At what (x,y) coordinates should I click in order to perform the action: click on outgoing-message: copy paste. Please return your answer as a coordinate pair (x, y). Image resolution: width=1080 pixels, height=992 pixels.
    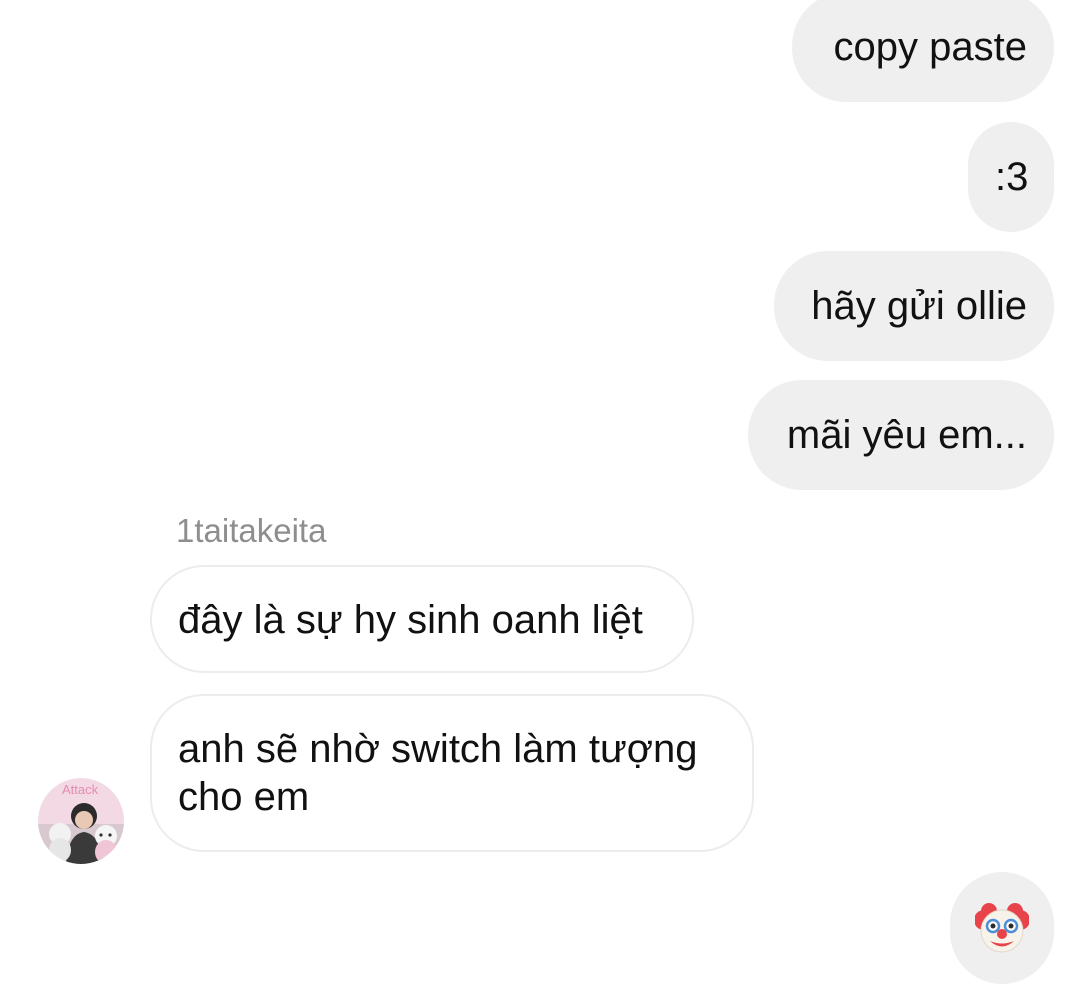
    Looking at the image, I should click on (923, 51).